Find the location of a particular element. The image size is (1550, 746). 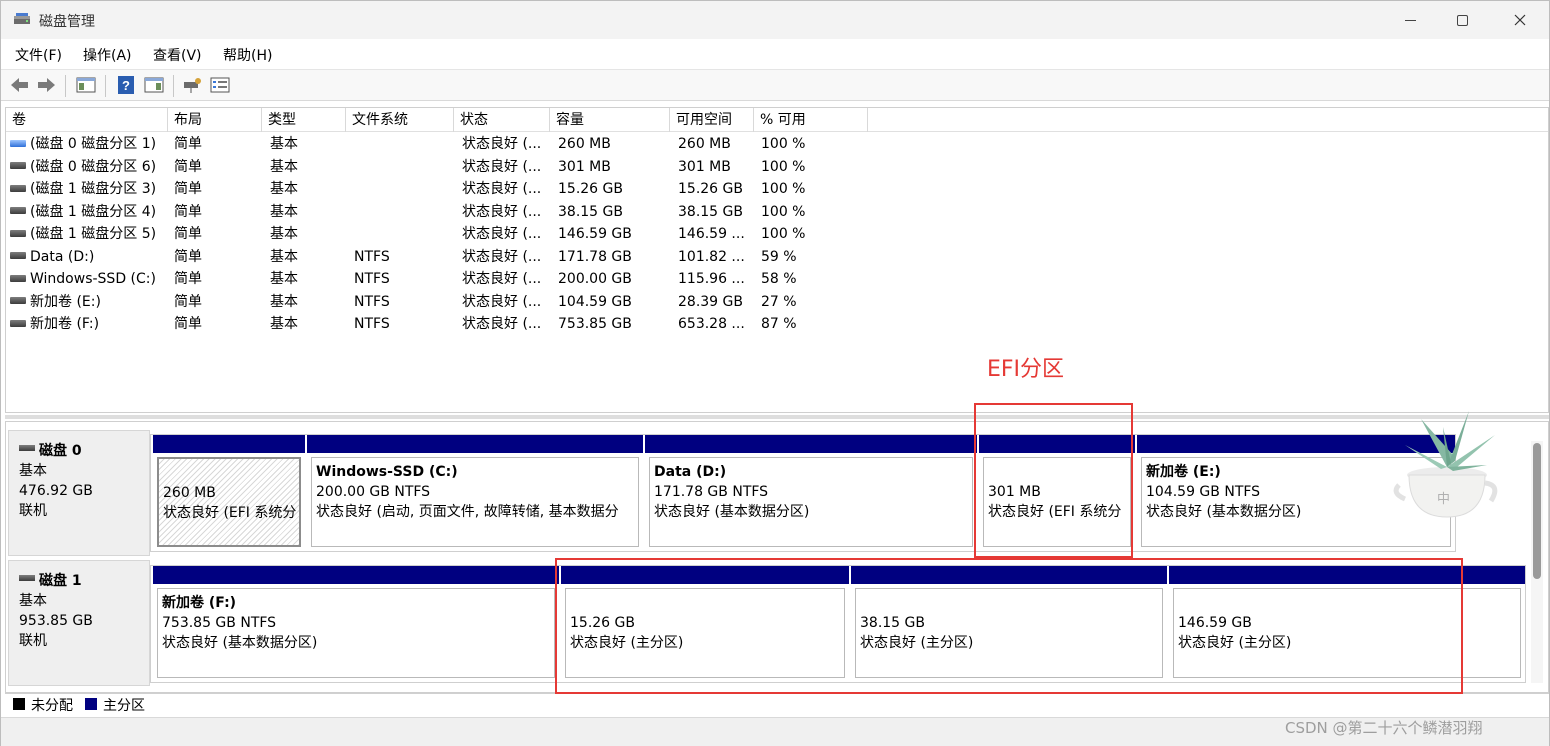

annotation-label: EFI分区 is located at coordinates (1026, 369).